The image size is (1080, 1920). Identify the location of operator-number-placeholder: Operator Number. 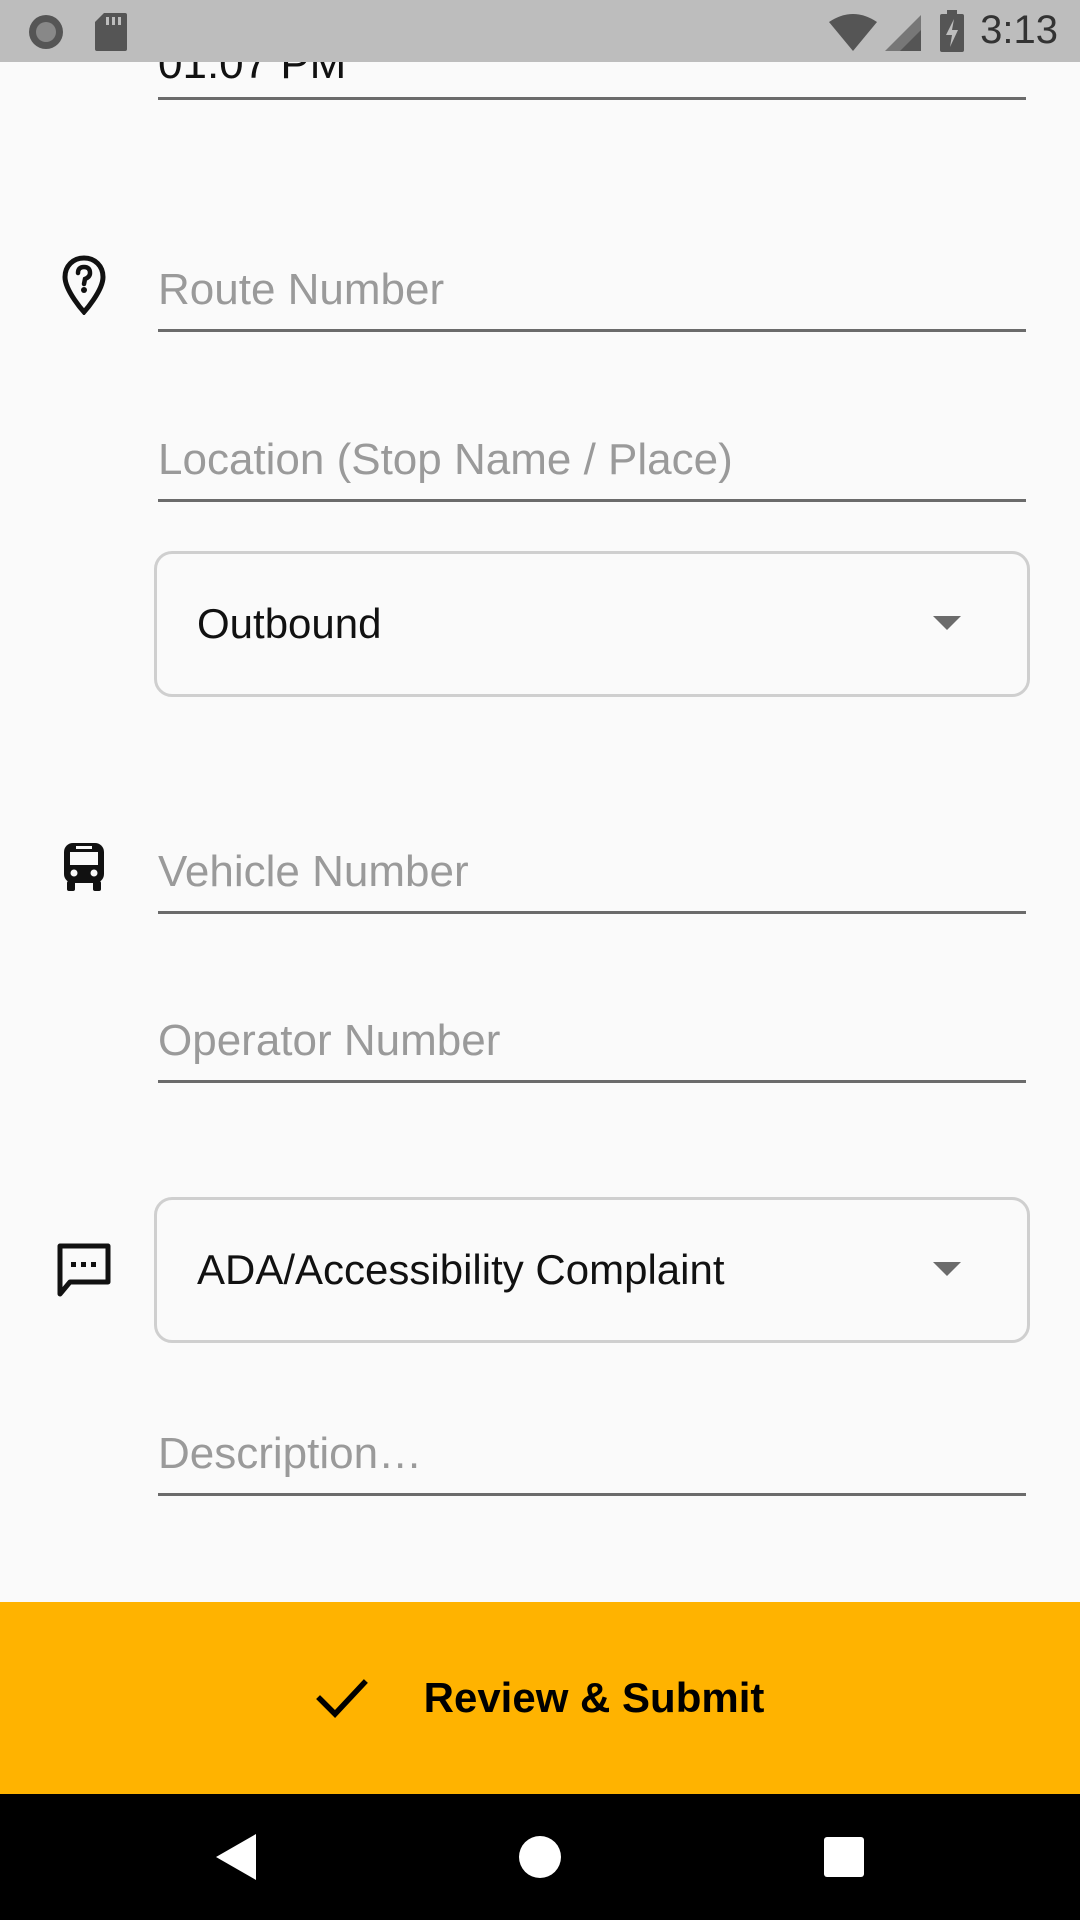
(329, 1040).